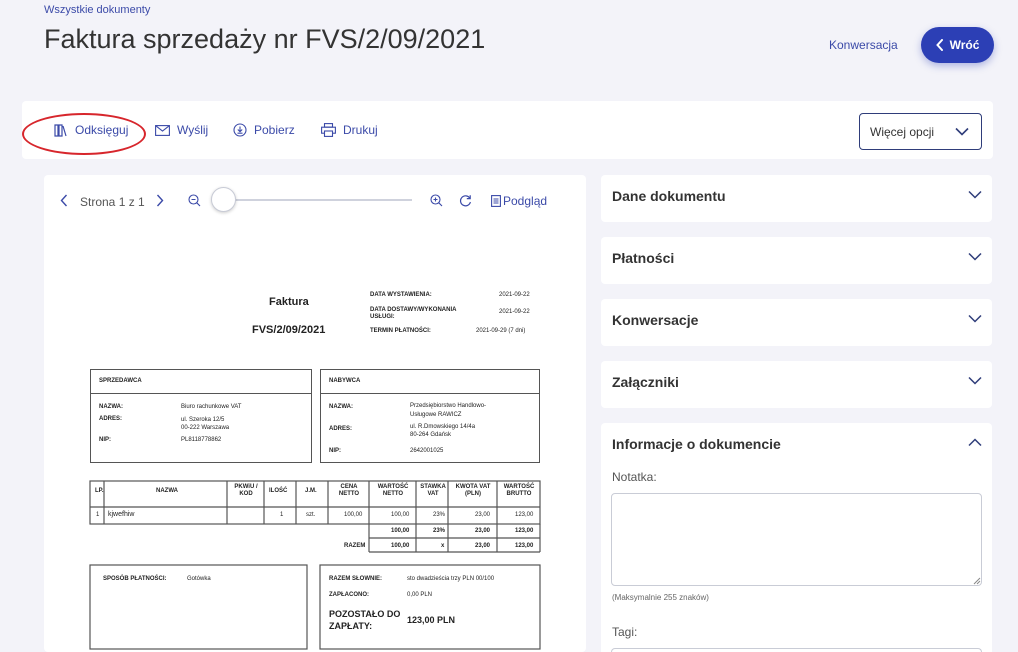 This screenshot has width=1018, height=652. I want to click on note-label: Notatka:, so click(634, 477).